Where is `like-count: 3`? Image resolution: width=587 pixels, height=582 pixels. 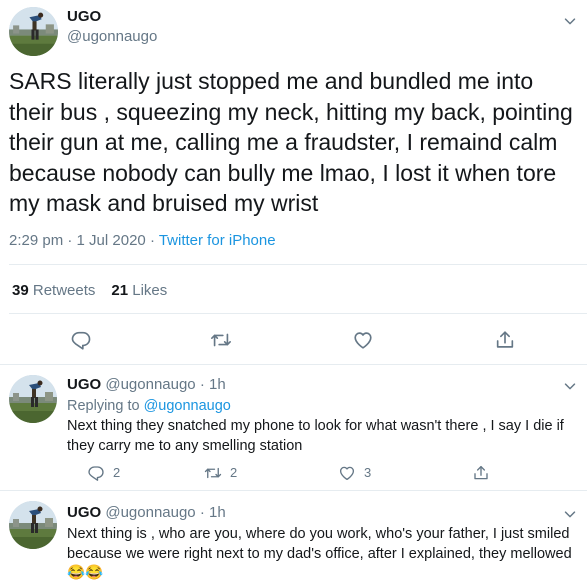 like-count: 3 is located at coordinates (368, 472).